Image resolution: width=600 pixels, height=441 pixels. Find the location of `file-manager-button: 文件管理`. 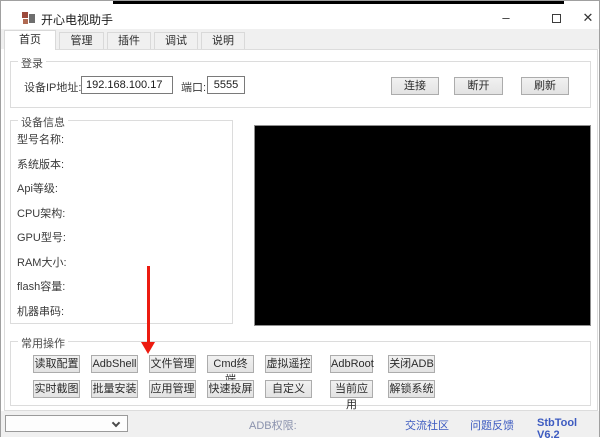

file-manager-button: 文件管理 is located at coordinates (172, 364).